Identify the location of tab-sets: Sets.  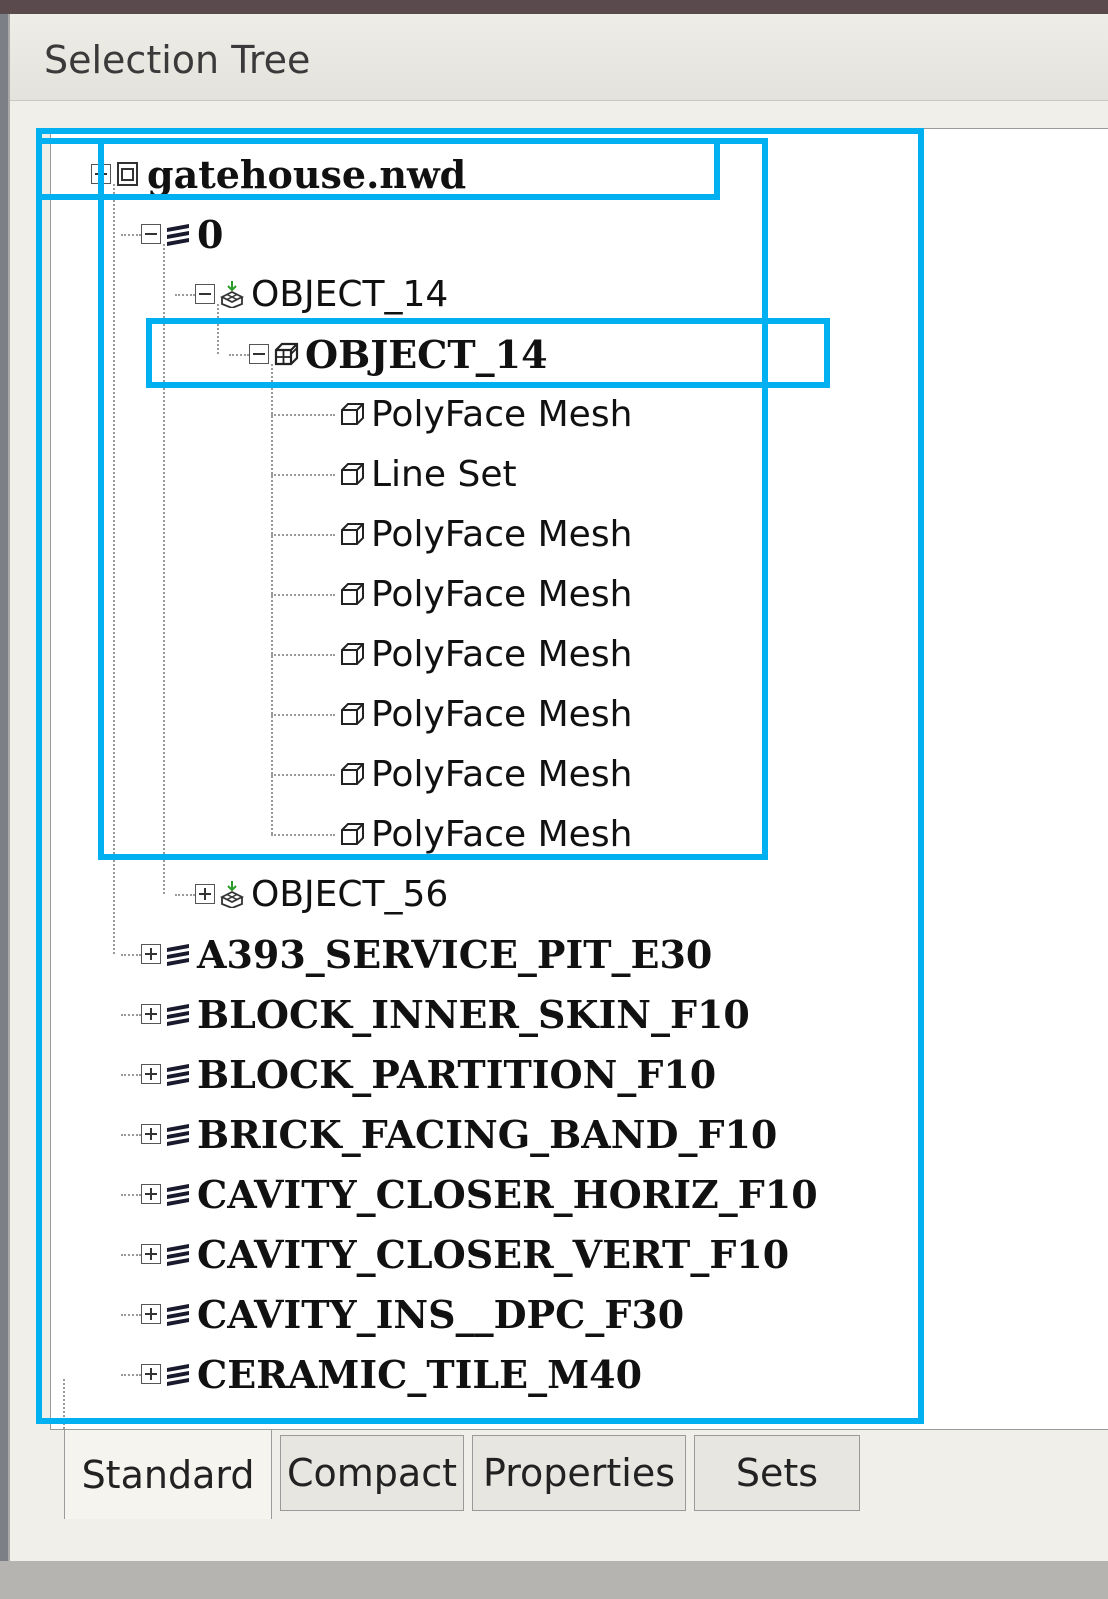
(777, 1473).